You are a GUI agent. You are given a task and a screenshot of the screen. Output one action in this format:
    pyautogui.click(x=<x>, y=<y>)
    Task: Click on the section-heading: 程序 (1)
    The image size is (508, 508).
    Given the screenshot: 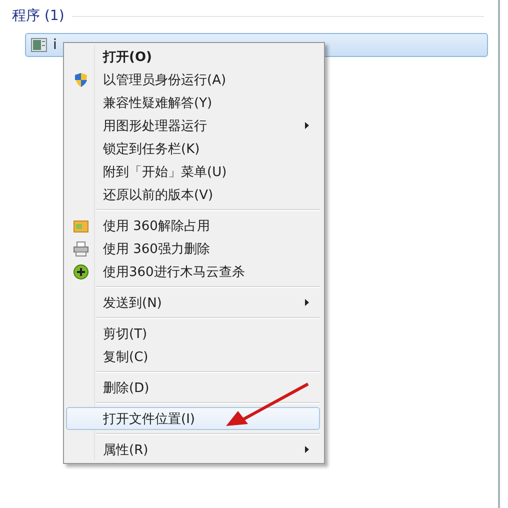 What is the action you would take?
    pyautogui.click(x=38, y=16)
    